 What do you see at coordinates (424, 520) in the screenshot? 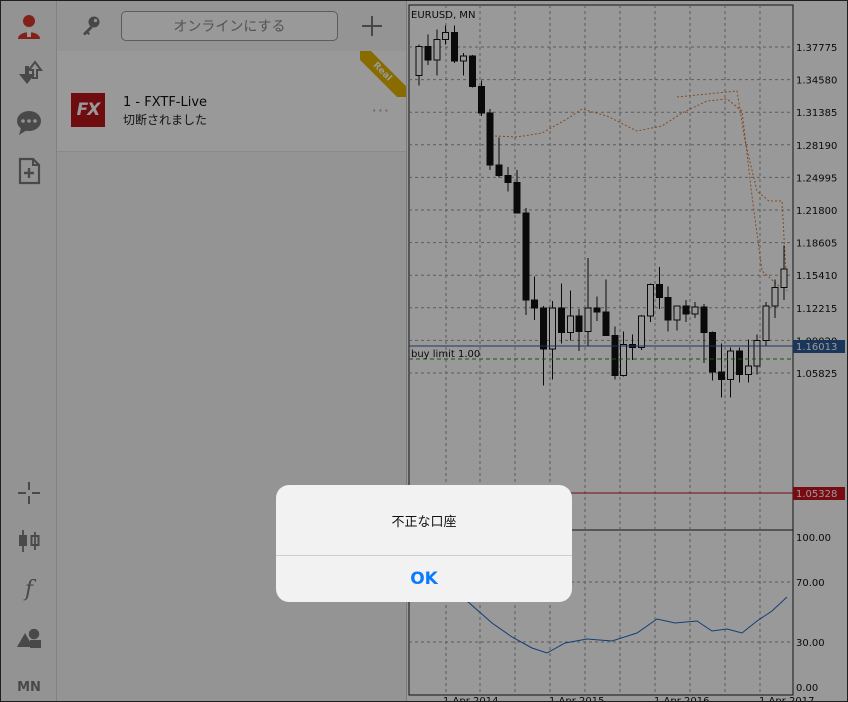
I see `alert-message: 不正な口座` at bounding box center [424, 520].